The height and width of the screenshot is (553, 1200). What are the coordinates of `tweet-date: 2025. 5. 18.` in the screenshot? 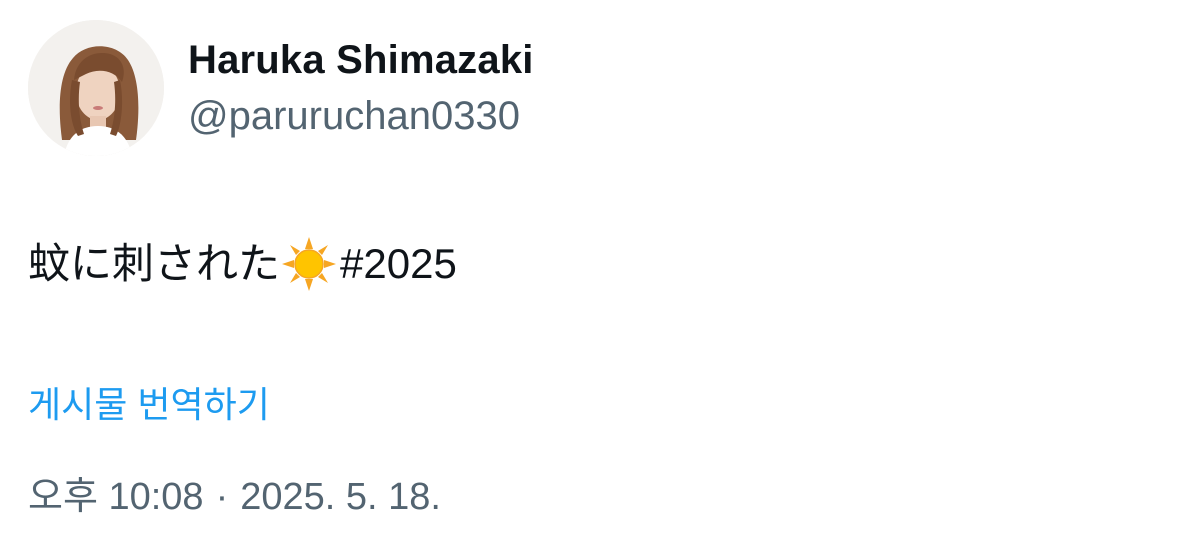 It's located at (340, 497).